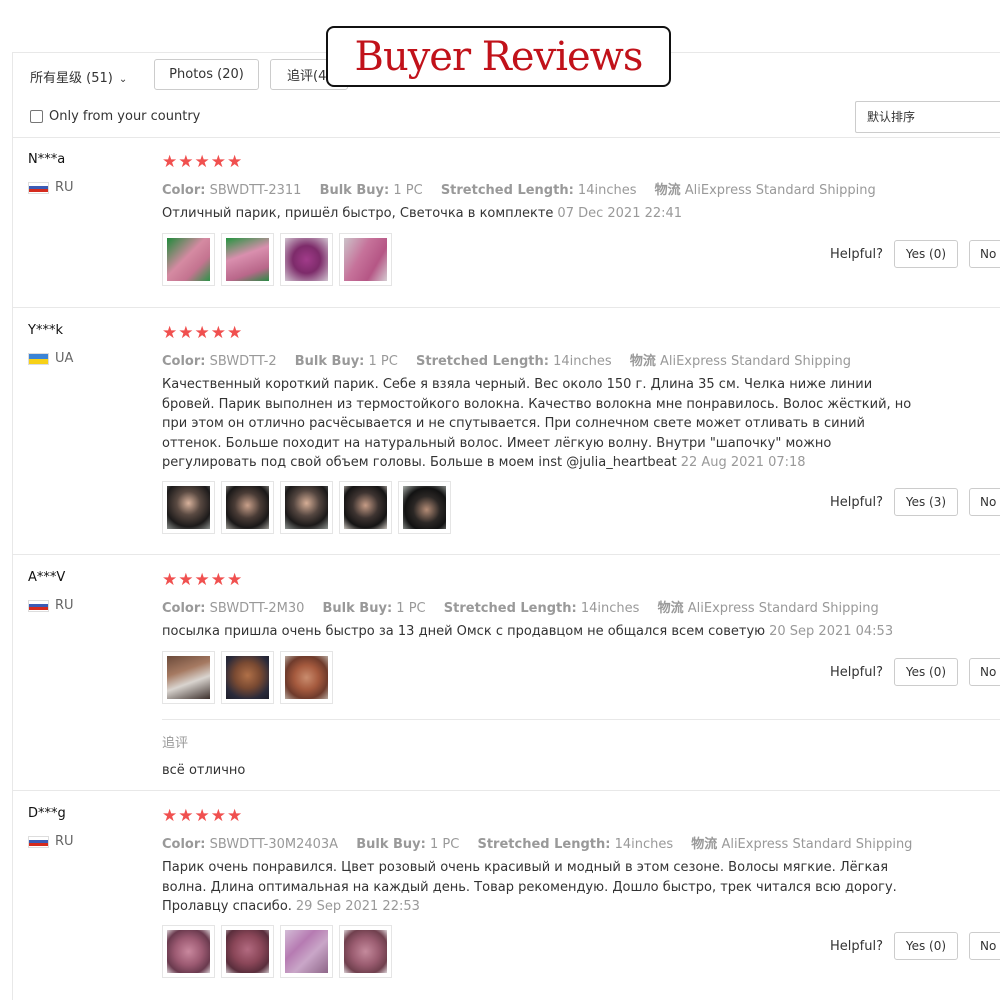 Image resolution: width=1000 pixels, height=1000 pixels. Describe the element at coordinates (743, 462) in the screenshot. I see `review-date: 22 Aug 2021 07:18` at that location.